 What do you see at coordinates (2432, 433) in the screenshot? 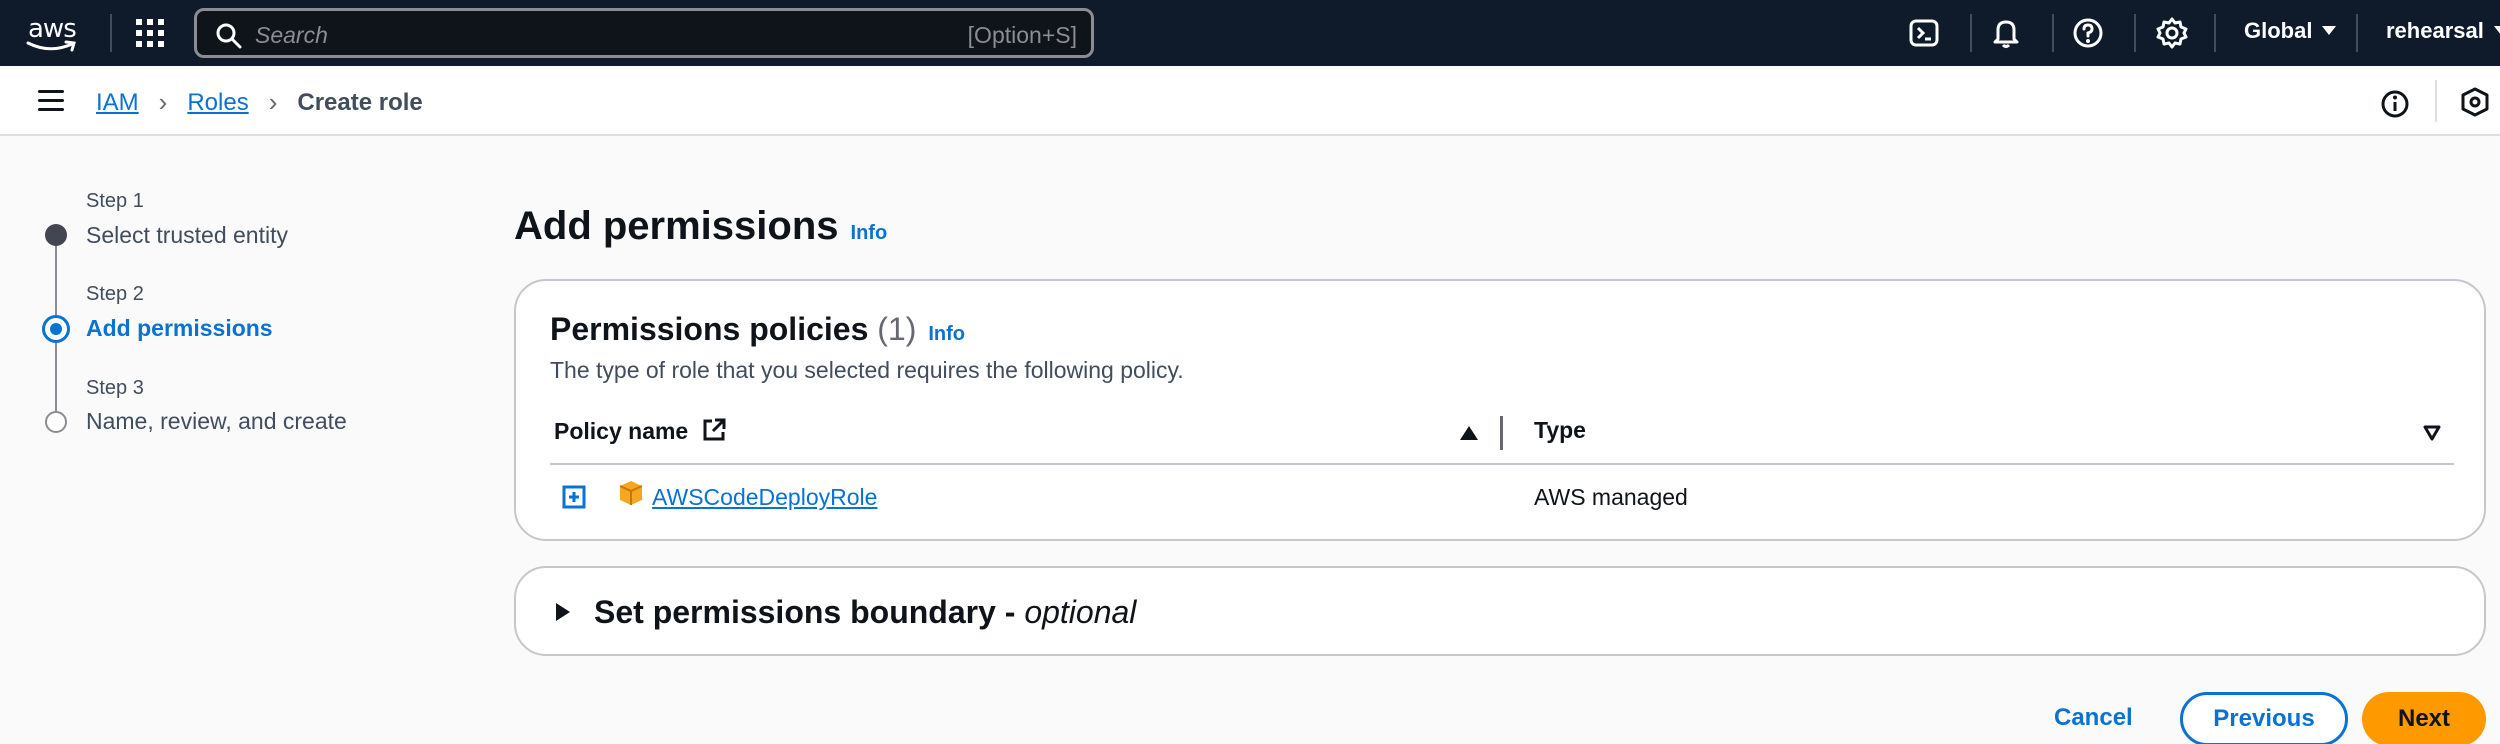
I see `sort-toggle-icon` at bounding box center [2432, 433].